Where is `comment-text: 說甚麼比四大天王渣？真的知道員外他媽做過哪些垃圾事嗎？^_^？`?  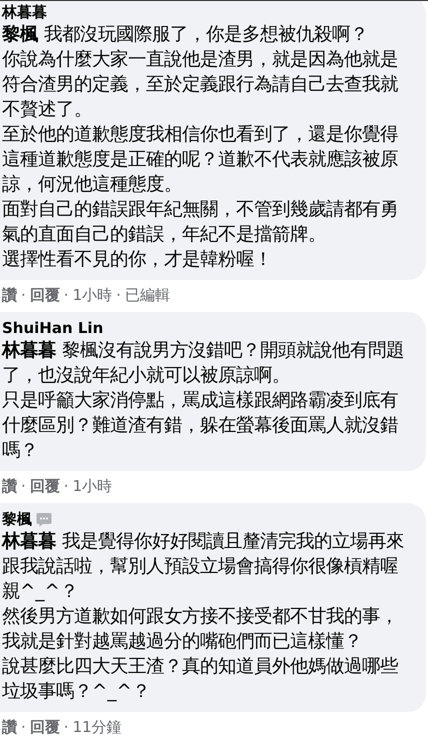
comment-text: 說甚麼比四大天王渣？真的知道員外他媽做過哪些垃圾事嗎？^_^？ is located at coordinates (200, 679).